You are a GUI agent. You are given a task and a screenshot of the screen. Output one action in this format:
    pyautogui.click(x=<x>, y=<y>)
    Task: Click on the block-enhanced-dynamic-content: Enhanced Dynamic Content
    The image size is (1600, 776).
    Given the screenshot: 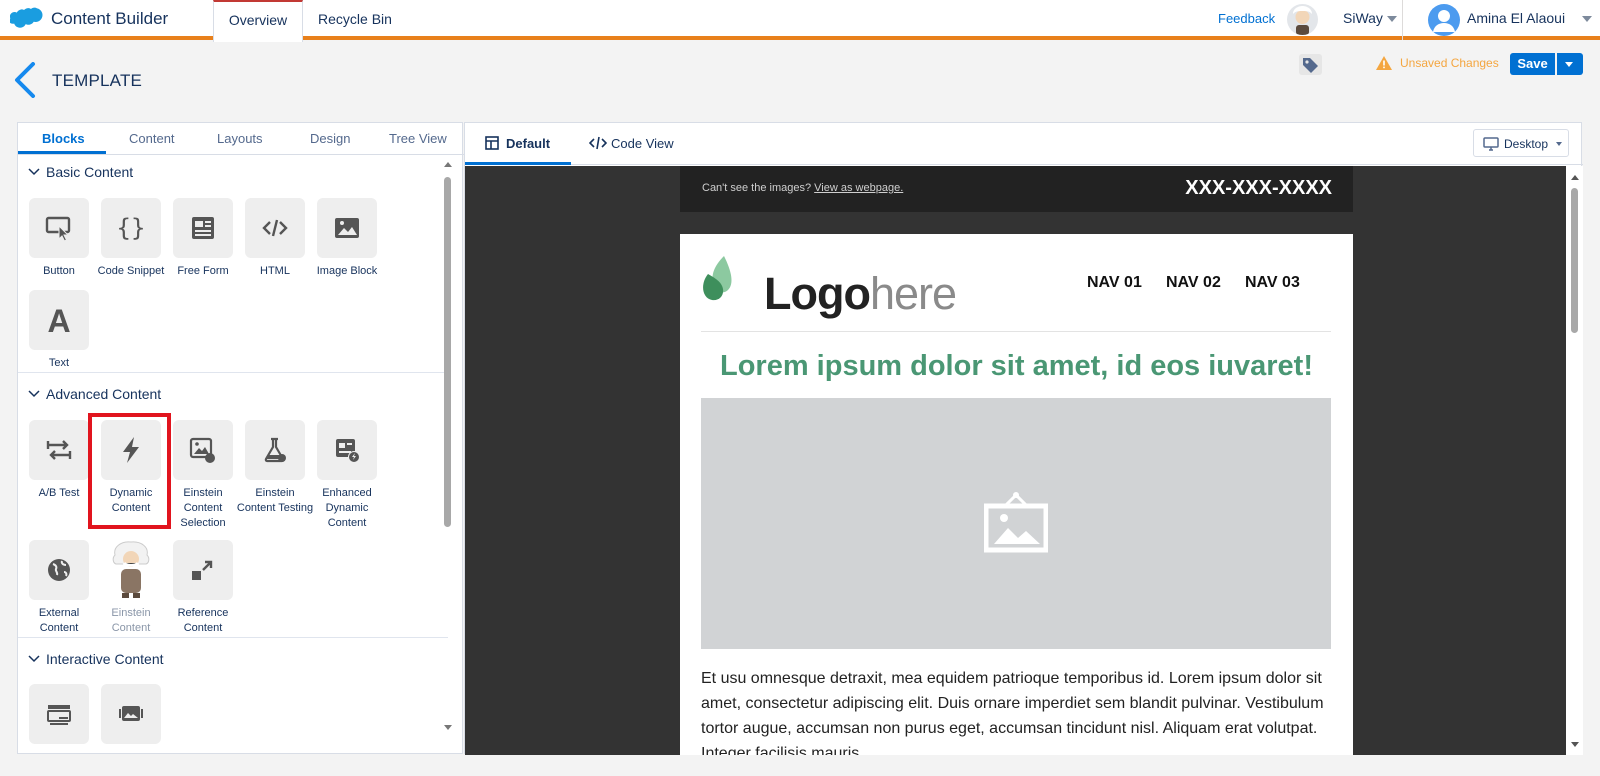 What is the action you would take?
    pyautogui.click(x=347, y=475)
    